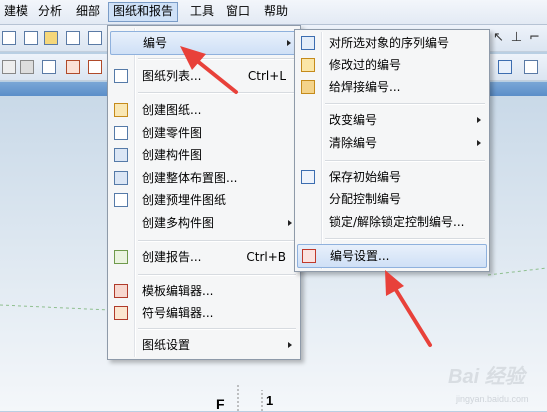 This screenshot has height=412, width=547. Describe the element at coordinates (209, 70) in the screenshot. I see `arrow-to-numbering` at that location.